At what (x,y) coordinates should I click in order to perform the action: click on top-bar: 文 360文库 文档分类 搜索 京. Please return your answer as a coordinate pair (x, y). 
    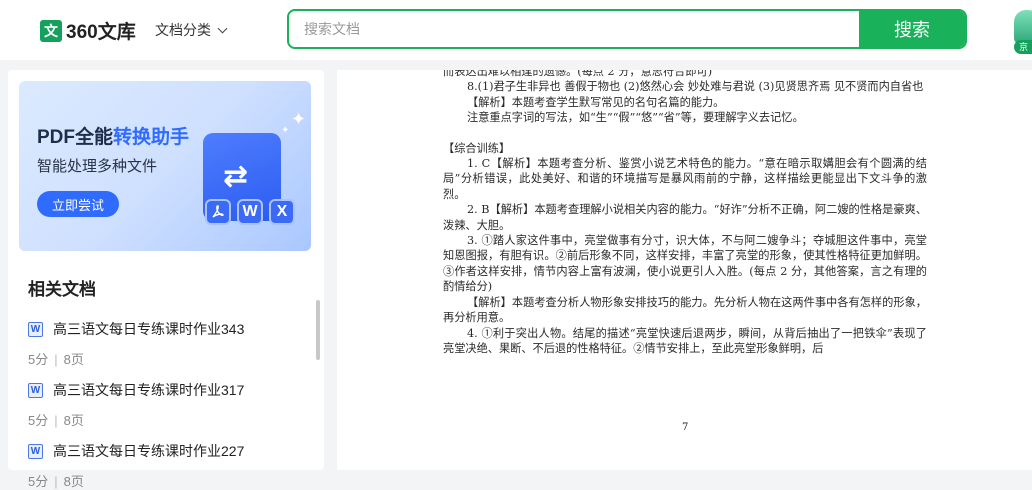
    Looking at the image, I should click on (516, 30).